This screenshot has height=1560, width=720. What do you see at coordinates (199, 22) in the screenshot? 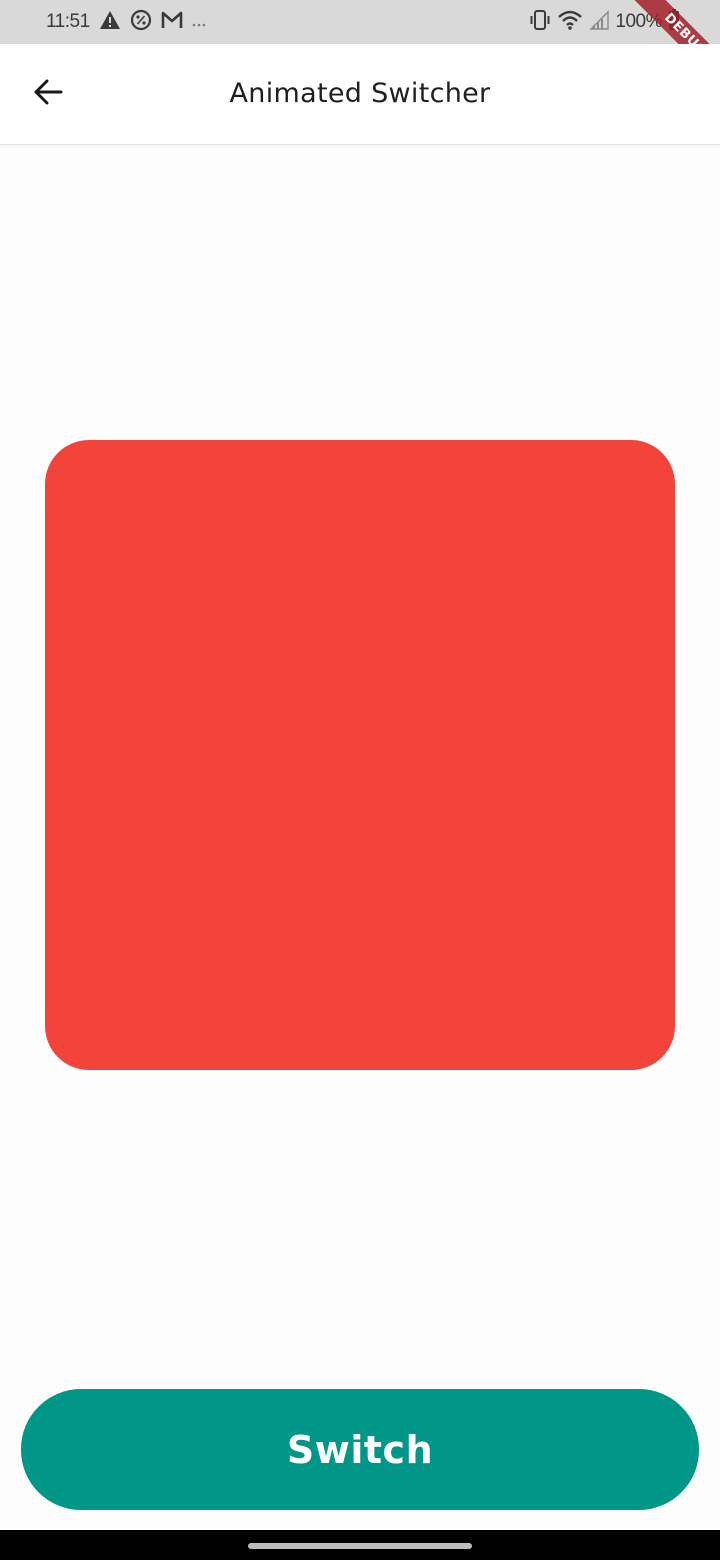
I see `more-dots-icon` at bounding box center [199, 22].